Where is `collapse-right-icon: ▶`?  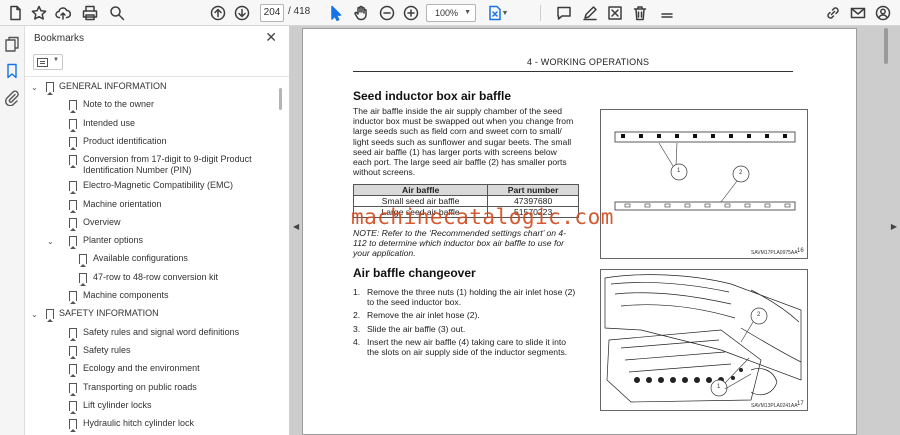
collapse-right-icon: ▶ is located at coordinates (894, 226).